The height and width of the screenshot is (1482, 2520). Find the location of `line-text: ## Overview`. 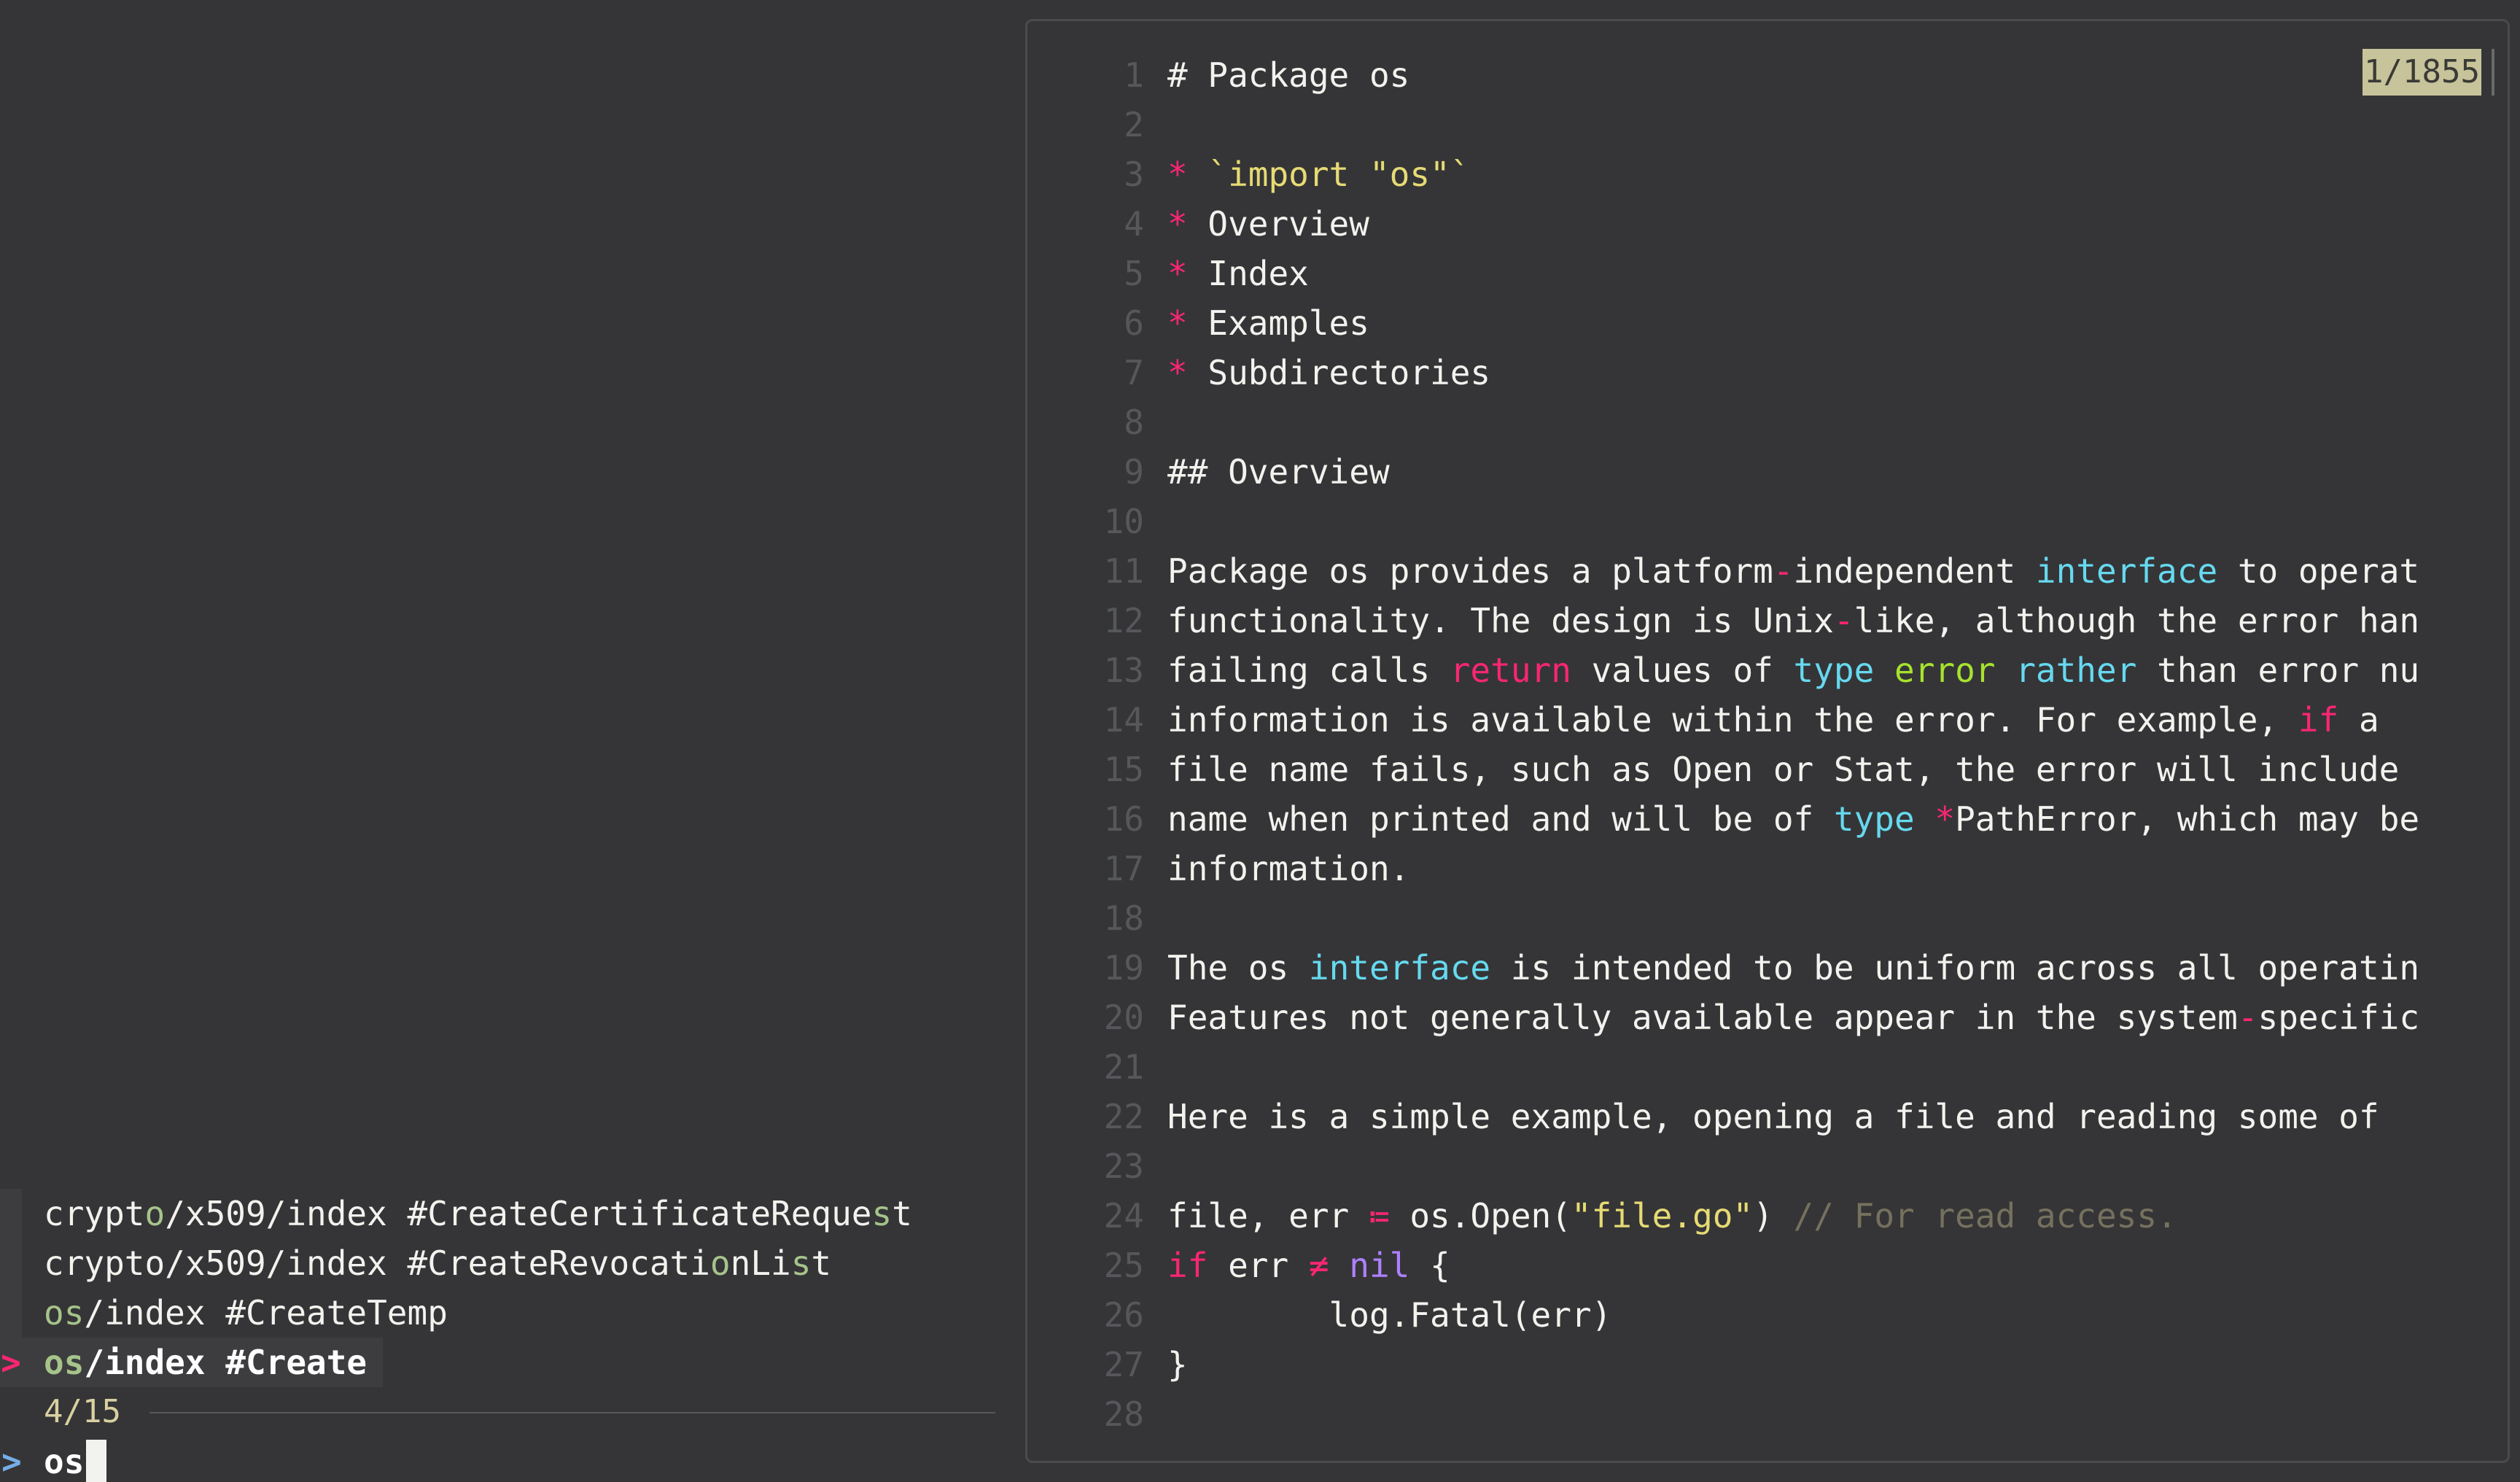

line-text: ## Overview is located at coordinates (1278, 472).